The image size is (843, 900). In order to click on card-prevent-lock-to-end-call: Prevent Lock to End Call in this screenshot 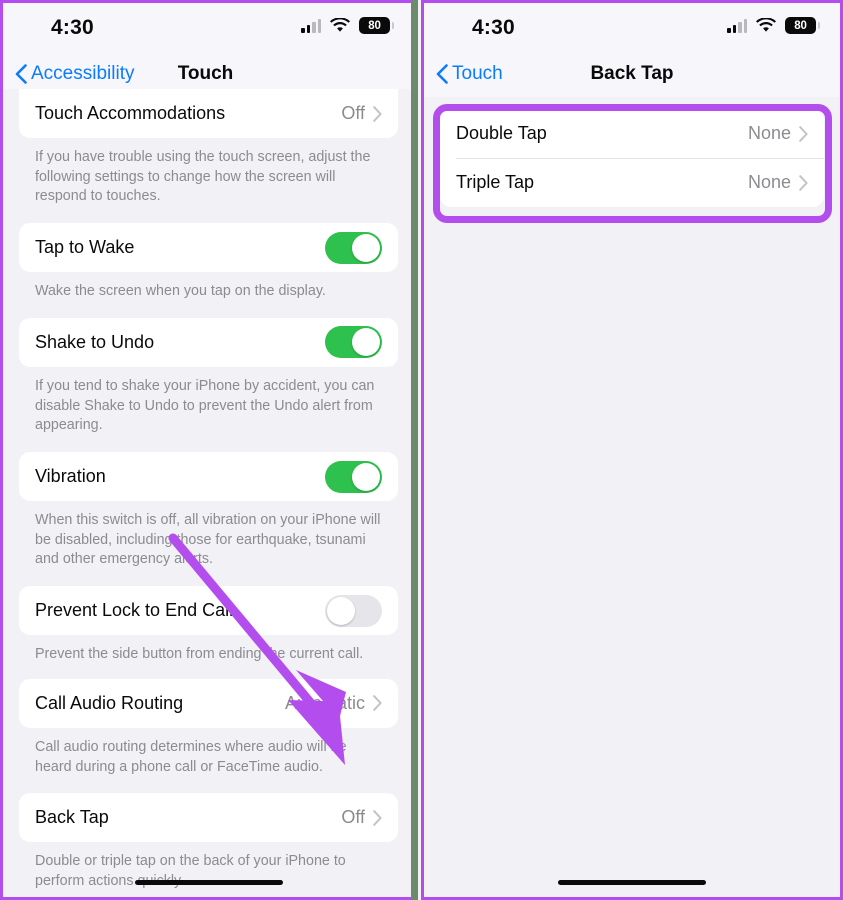, I will do `click(208, 611)`.